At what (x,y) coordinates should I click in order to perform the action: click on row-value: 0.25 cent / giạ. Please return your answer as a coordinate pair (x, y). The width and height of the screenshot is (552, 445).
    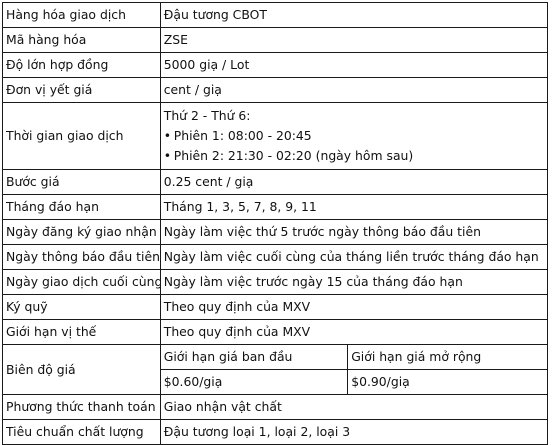
    Looking at the image, I should click on (354, 182).